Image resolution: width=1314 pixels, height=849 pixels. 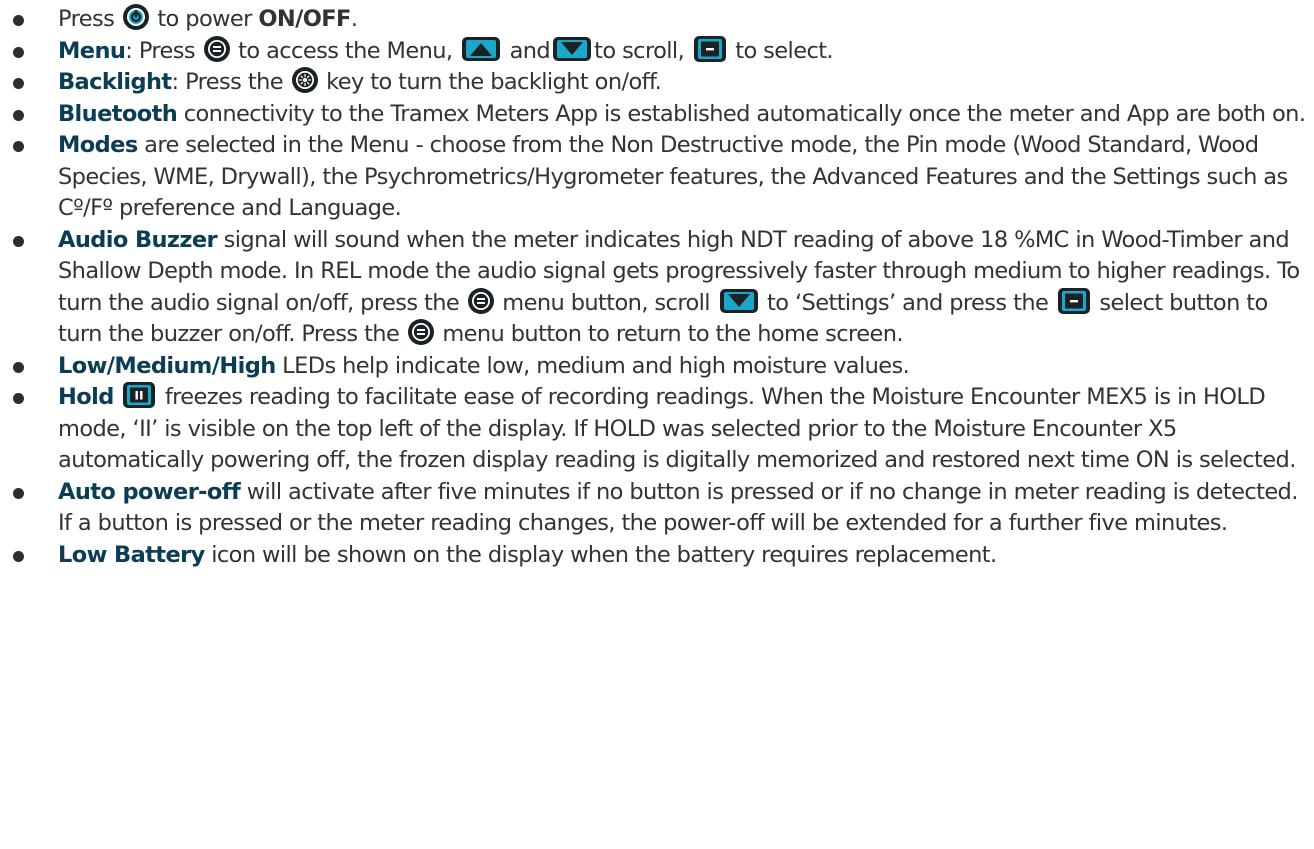 What do you see at coordinates (86, 397) in the screenshot?
I see `bullet-keyword: Hold` at bounding box center [86, 397].